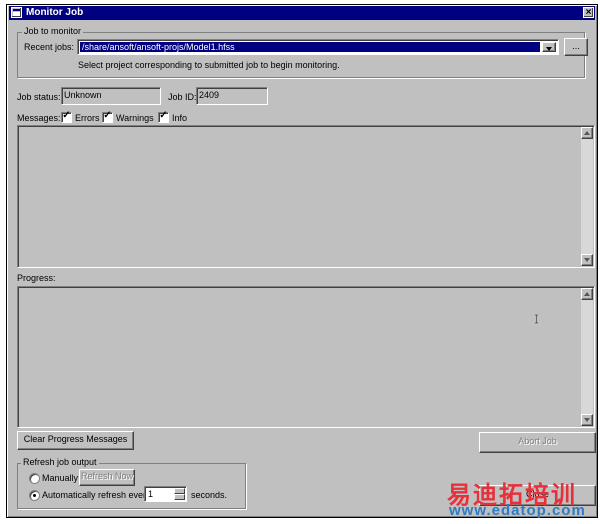  I want to click on abort-job-button: Abort Job, so click(537, 442).